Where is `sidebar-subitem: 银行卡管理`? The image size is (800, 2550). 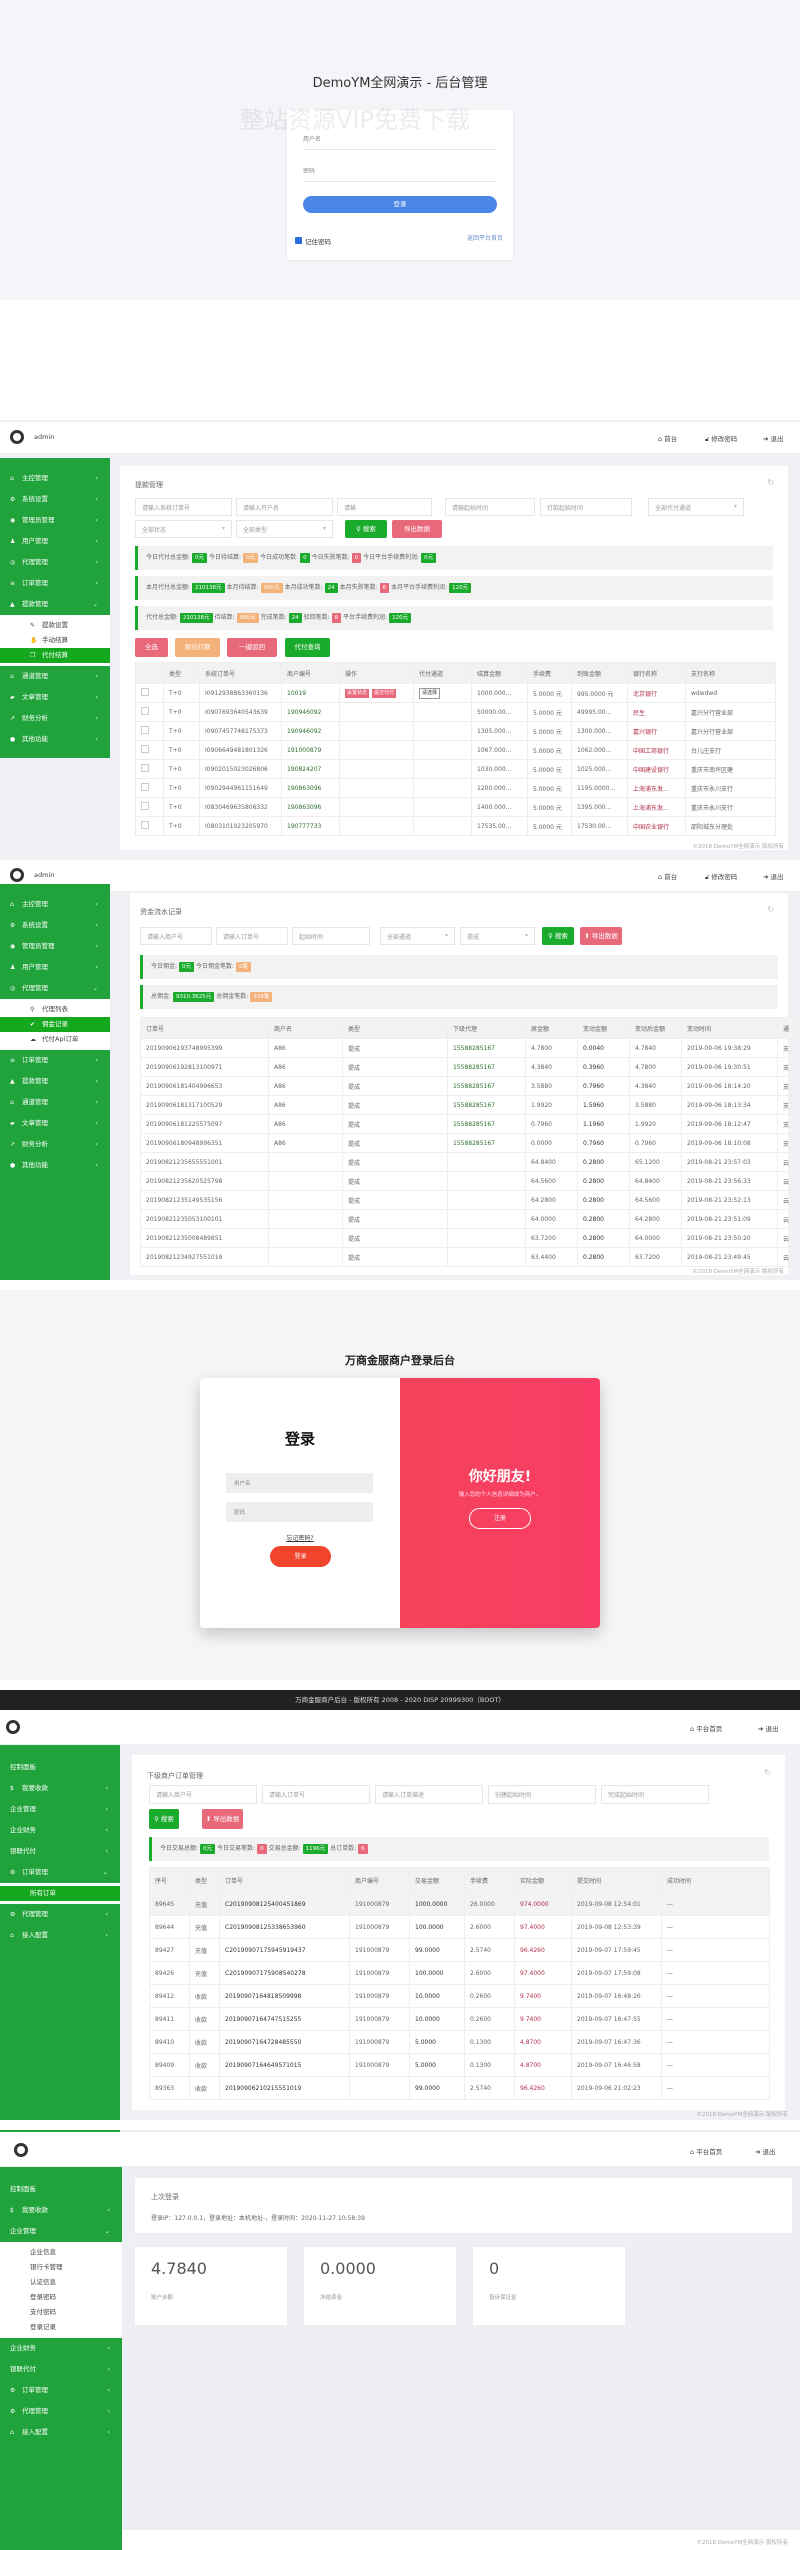 sidebar-subitem: 银行卡管理 is located at coordinates (61, 2267).